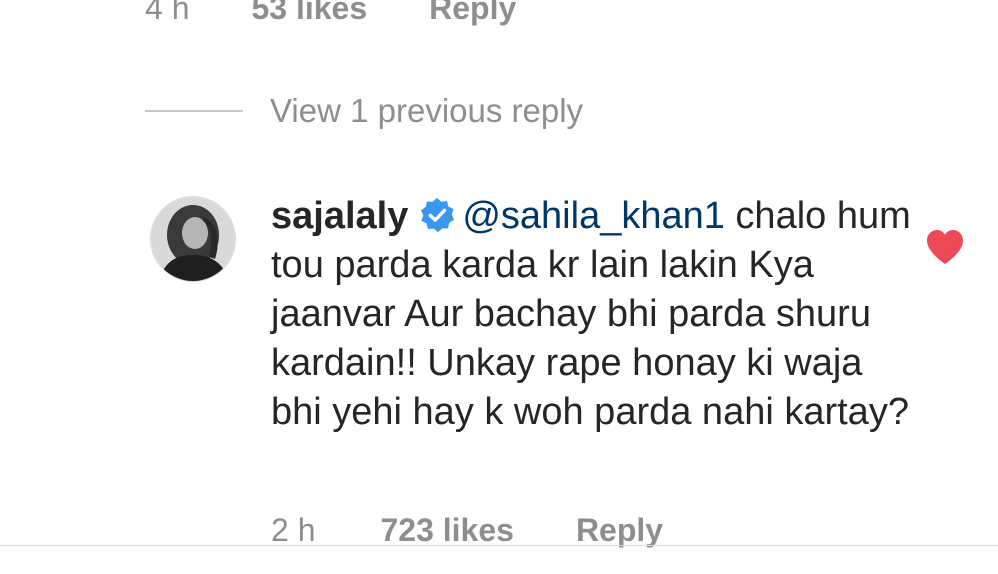 This screenshot has height=574, width=998. Describe the element at coordinates (194, 111) in the screenshot. I see `replies-divider-line` at that location.